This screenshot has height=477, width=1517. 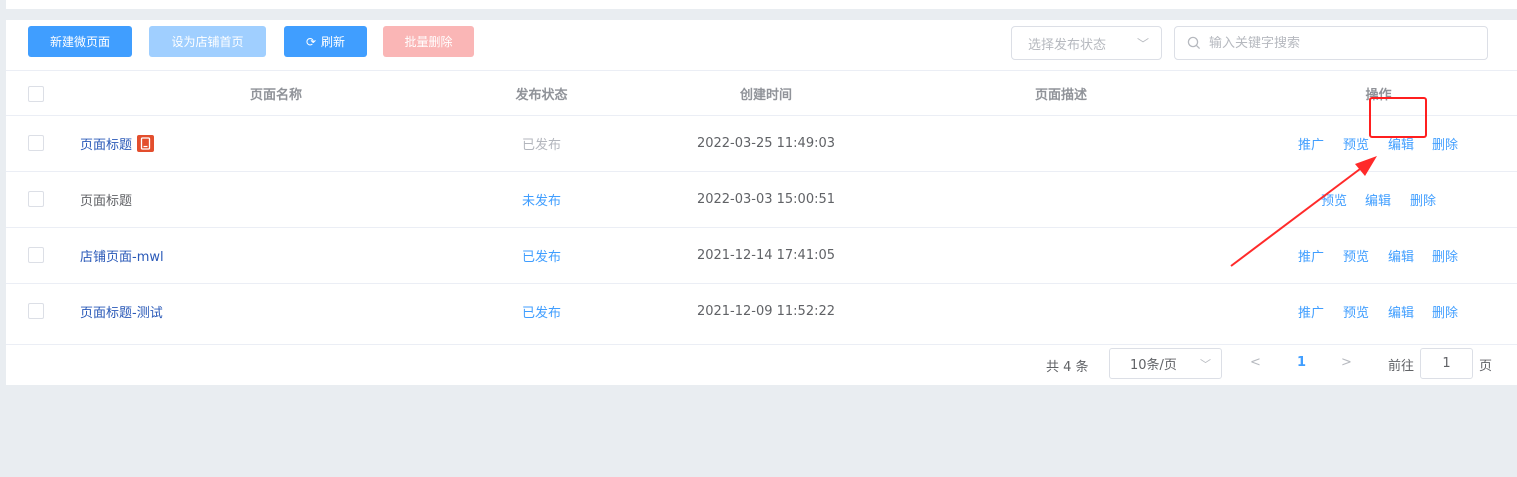 What do you see at coordinates (1255, 362) in the screenshot?
I see `prev-page-icon: <` at bounding box center [1255, 362].